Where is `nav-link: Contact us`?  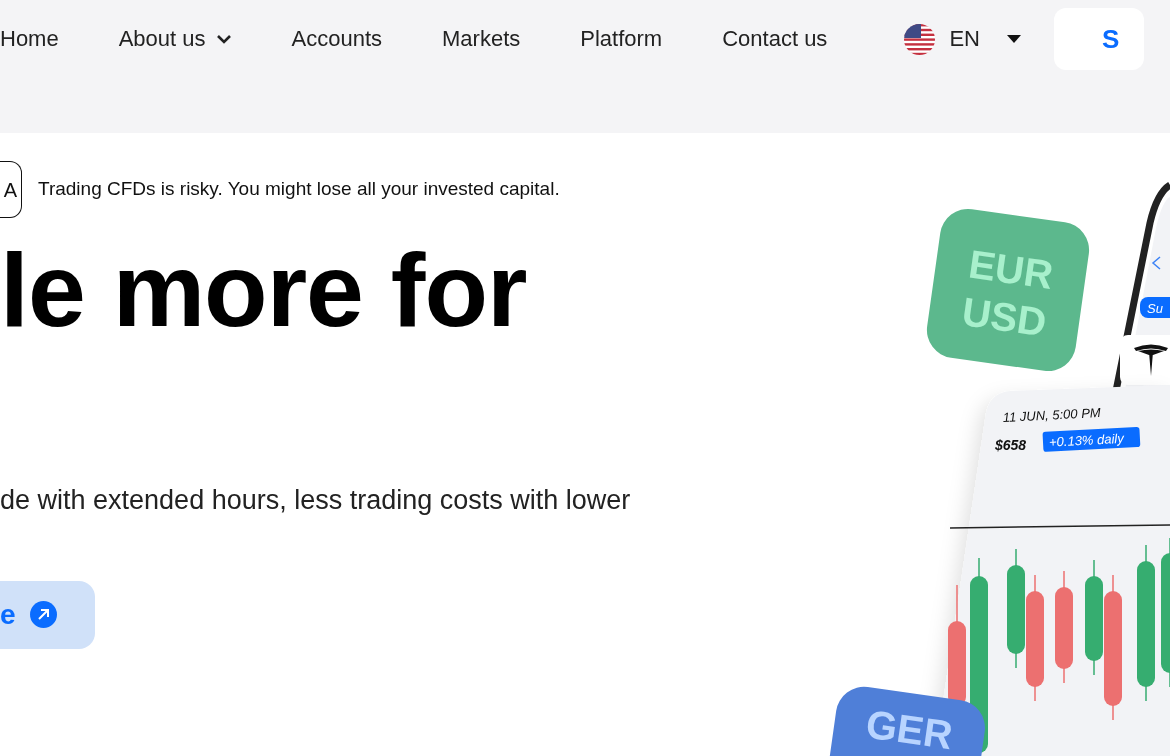 nav-link: Contact us is located at coordinates (775, 39).